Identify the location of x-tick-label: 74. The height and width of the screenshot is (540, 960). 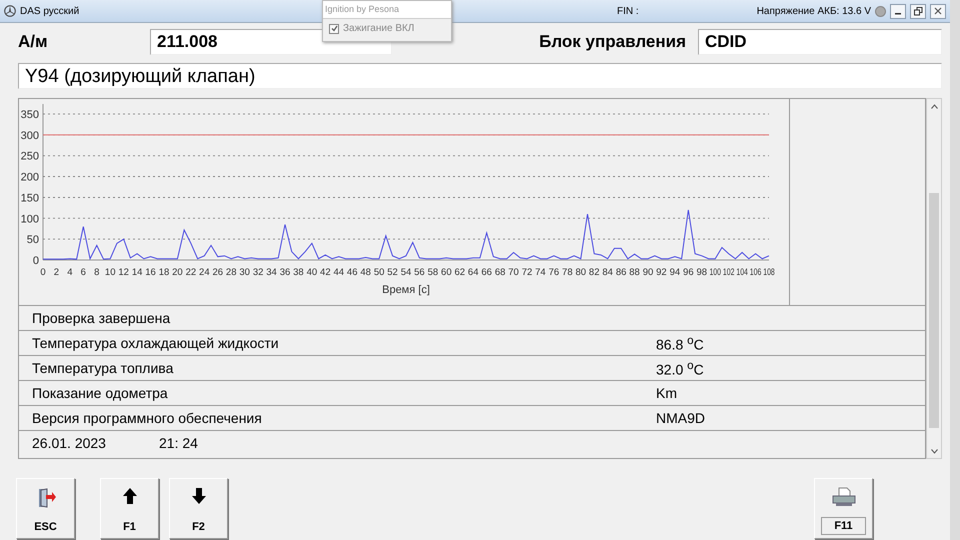
(540, 272).